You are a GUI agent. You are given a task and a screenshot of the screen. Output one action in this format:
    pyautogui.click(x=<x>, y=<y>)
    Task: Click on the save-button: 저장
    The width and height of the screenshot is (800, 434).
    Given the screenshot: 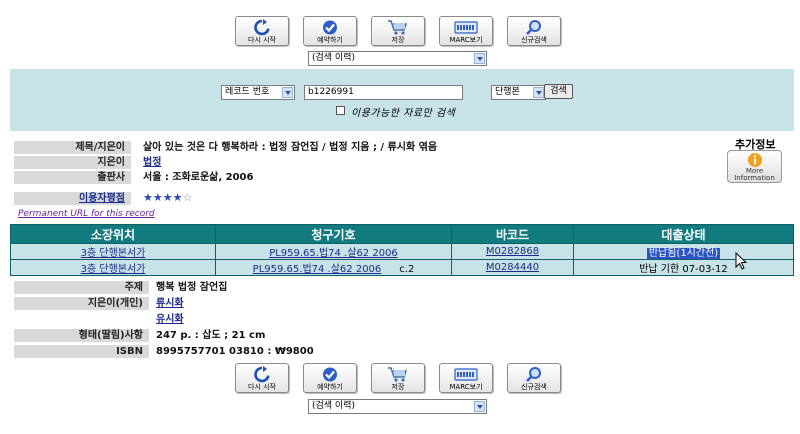 What is the action you would take?
    pyautogui.click(x=398, y=31)
    